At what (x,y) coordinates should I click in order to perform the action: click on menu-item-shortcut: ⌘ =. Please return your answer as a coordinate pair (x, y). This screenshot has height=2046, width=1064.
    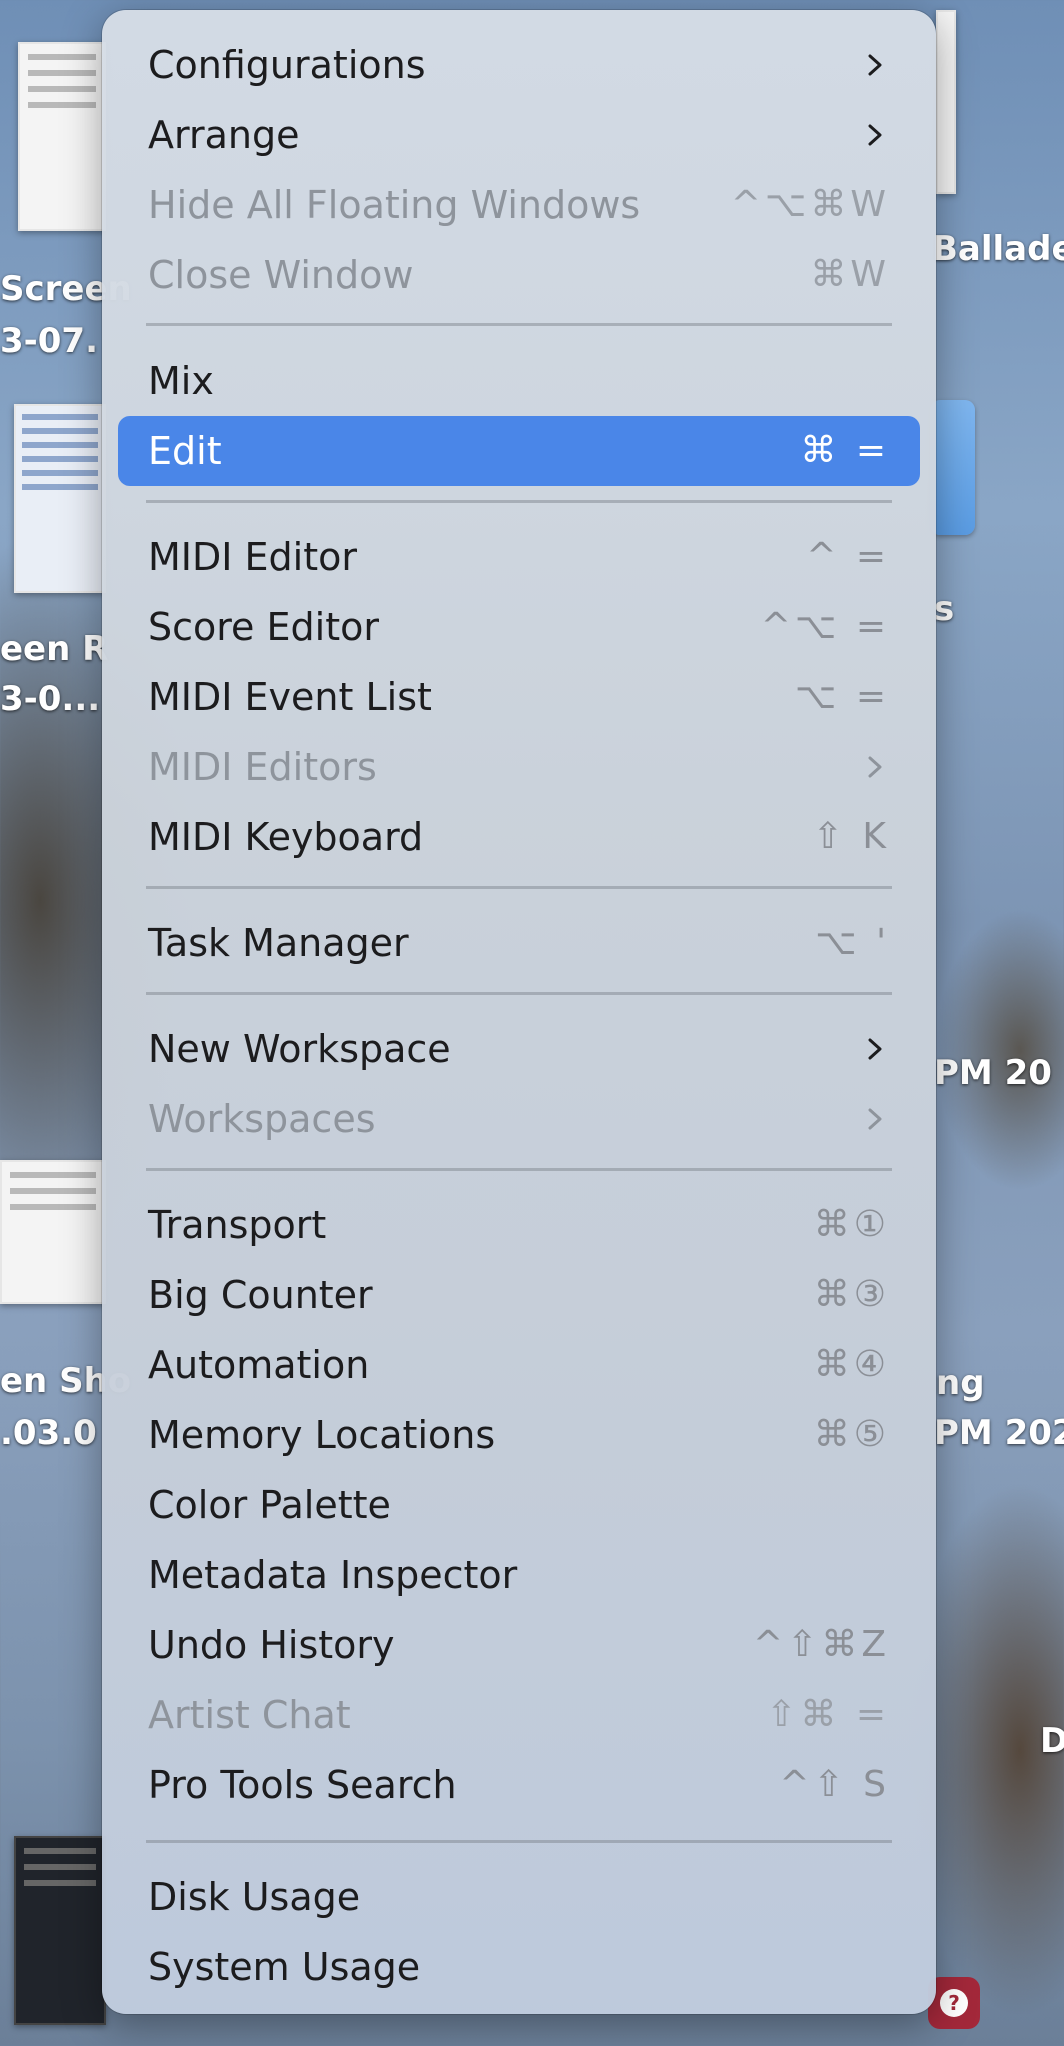
    Looking at the image, I should click on (845, 450).